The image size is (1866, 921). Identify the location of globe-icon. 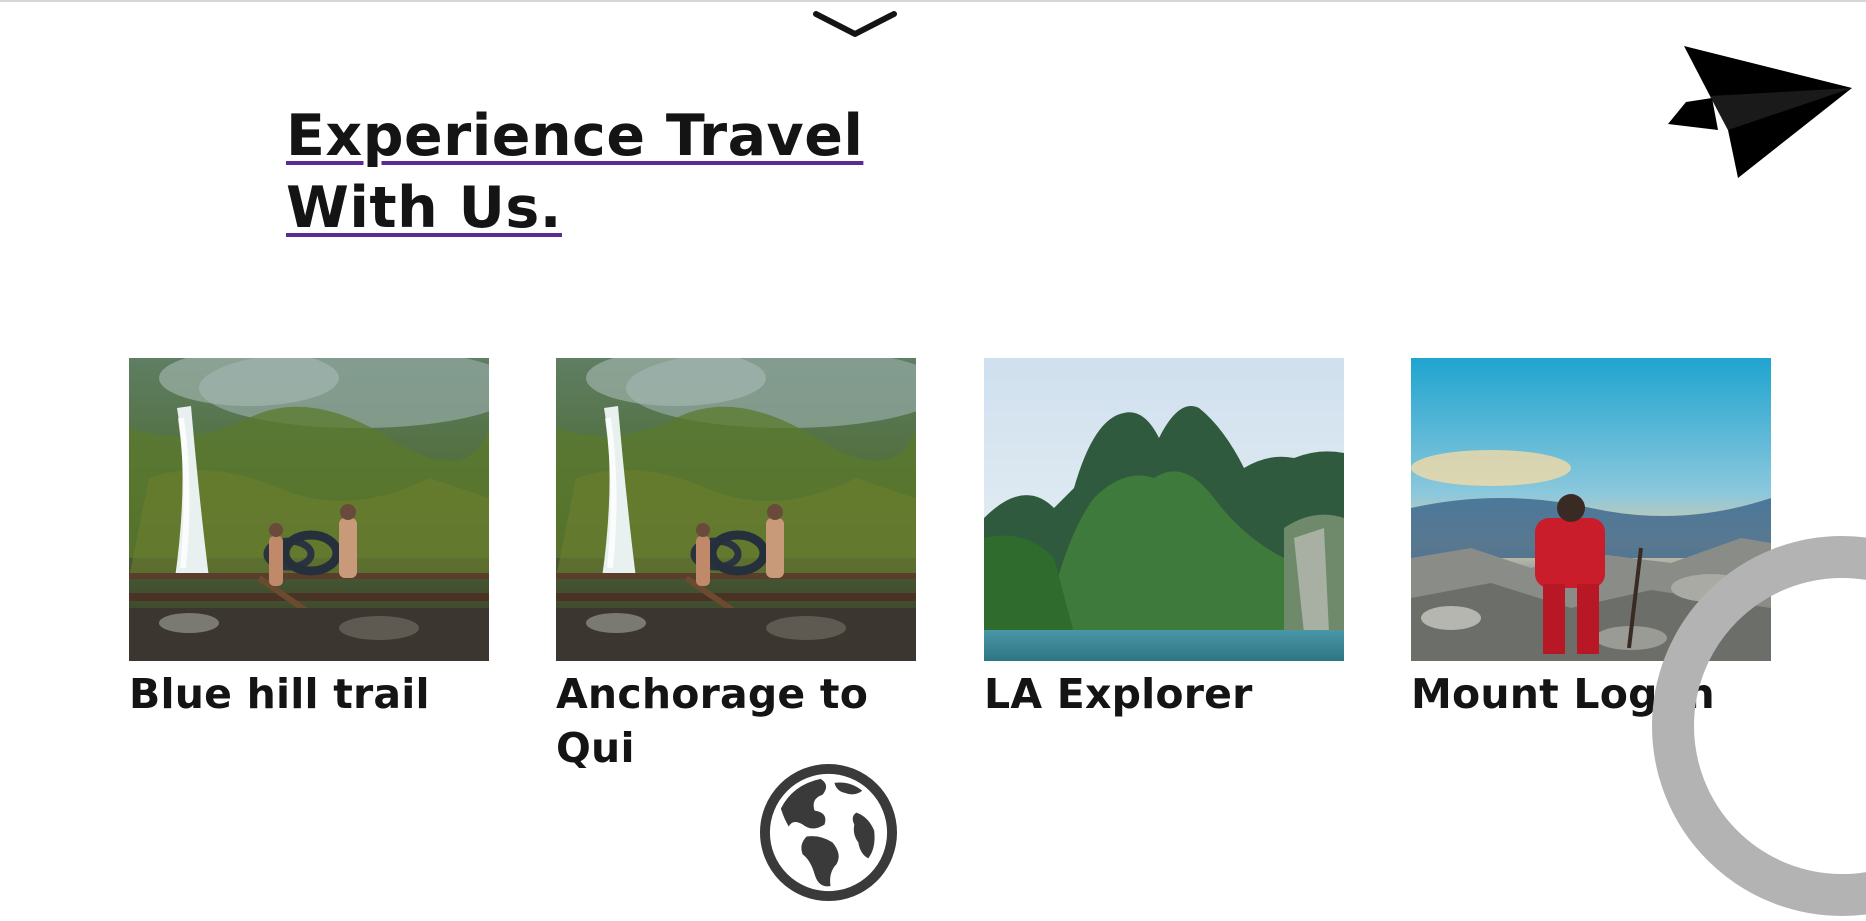
(828, 832).